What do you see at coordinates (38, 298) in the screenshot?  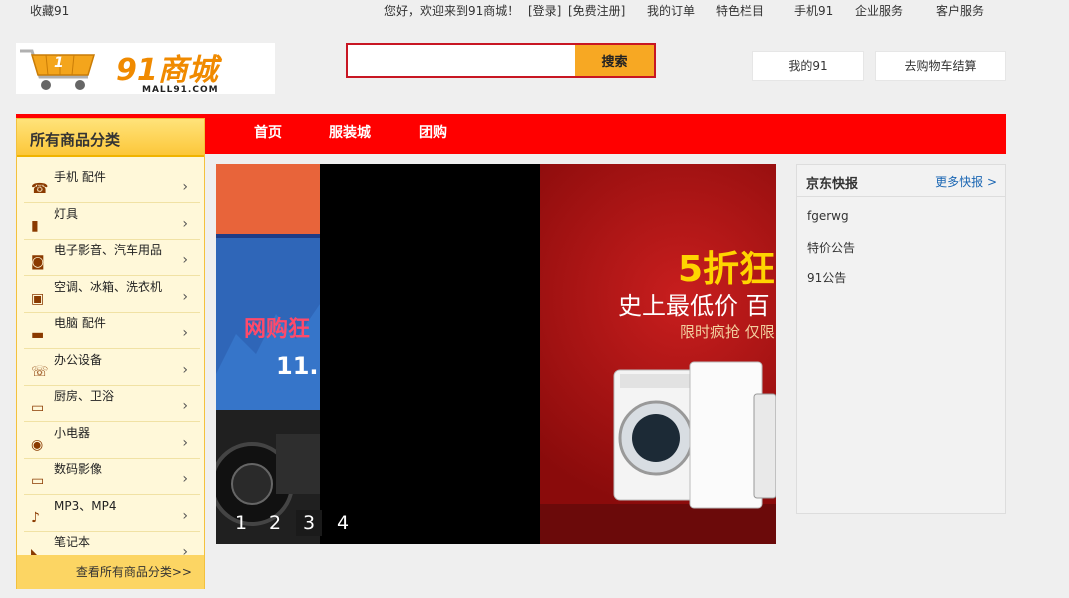 I see `appliance-icon: ▣` at bounding box center [38, 298].